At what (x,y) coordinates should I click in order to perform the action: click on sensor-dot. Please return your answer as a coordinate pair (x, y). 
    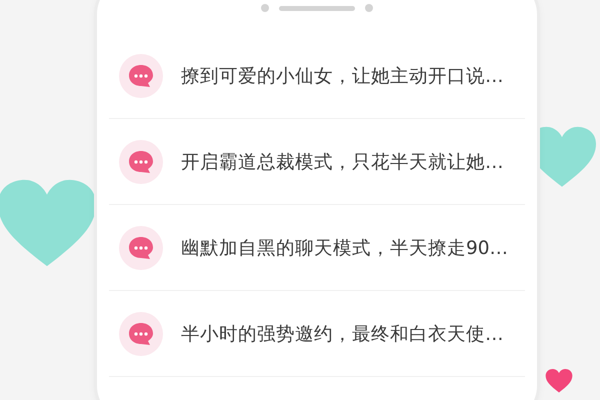
    Looking at the image, I should click on (369, 8).